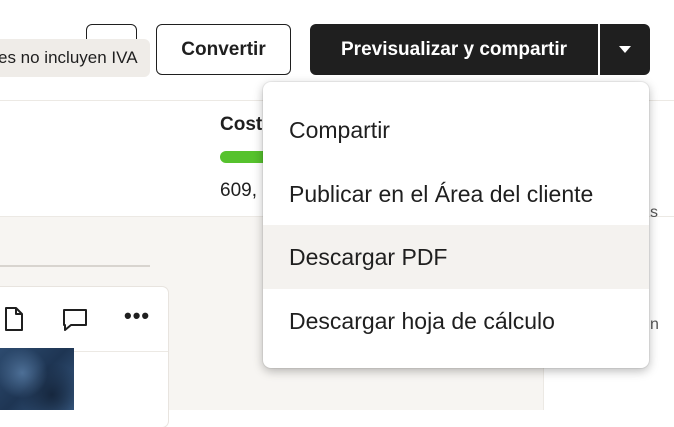  What do you see at coordinates (456, 194) in the screenshot?
I see `menu-item-publish-client-area: Publicar en el Área del cliente` at bounding box center [456, 194].